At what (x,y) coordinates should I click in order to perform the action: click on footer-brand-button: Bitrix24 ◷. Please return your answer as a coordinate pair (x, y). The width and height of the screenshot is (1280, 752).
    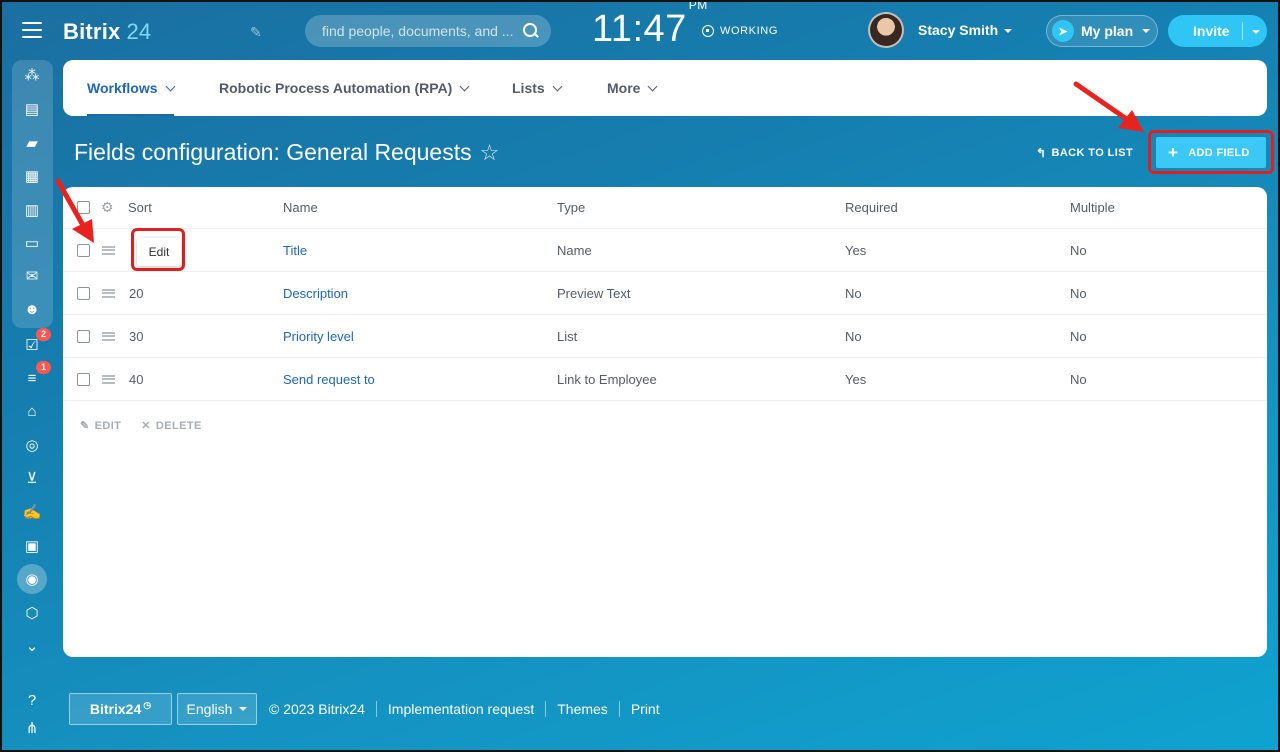
    Looking at the image, I should click on (120, 709).